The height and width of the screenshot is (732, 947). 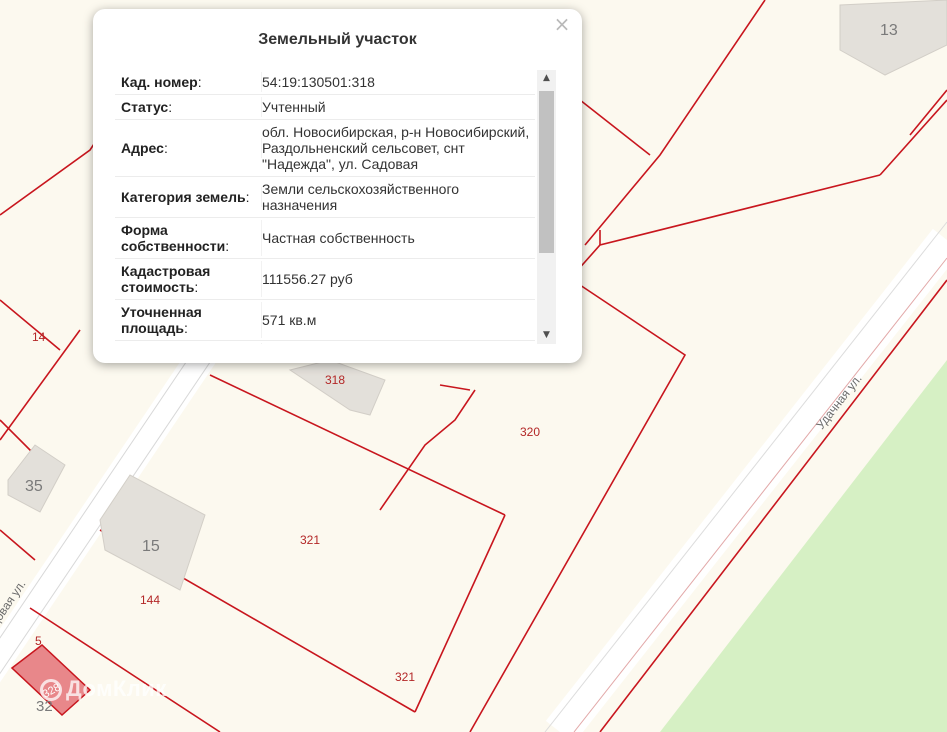 I want to click on info-key: Кад. номер:, so click(x=188, y=82).